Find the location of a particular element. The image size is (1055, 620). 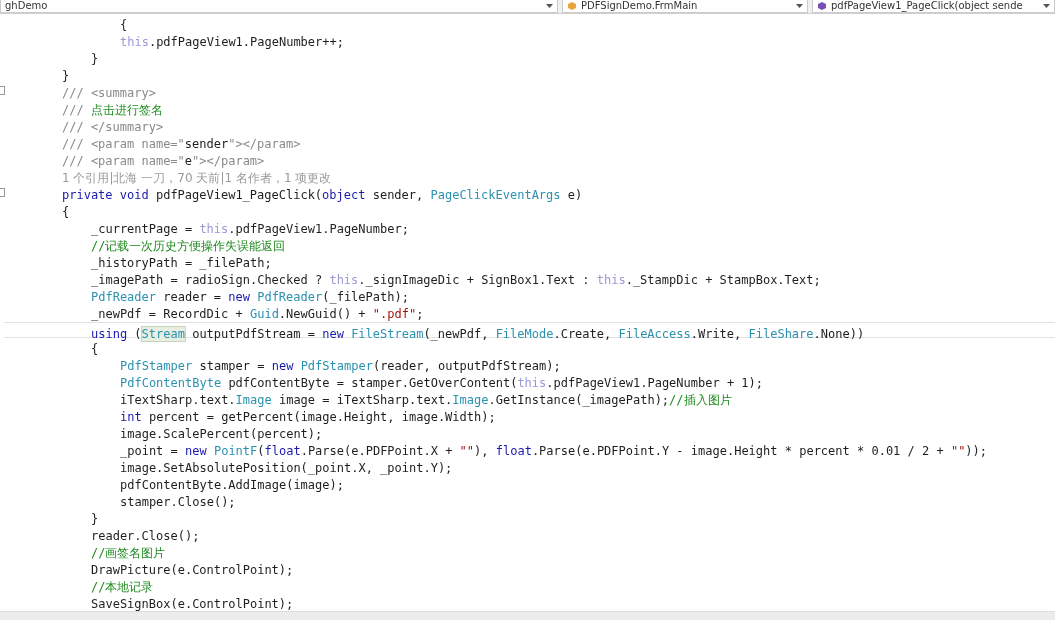

horizontal-scrollbar is located at coordinates (527, 615).